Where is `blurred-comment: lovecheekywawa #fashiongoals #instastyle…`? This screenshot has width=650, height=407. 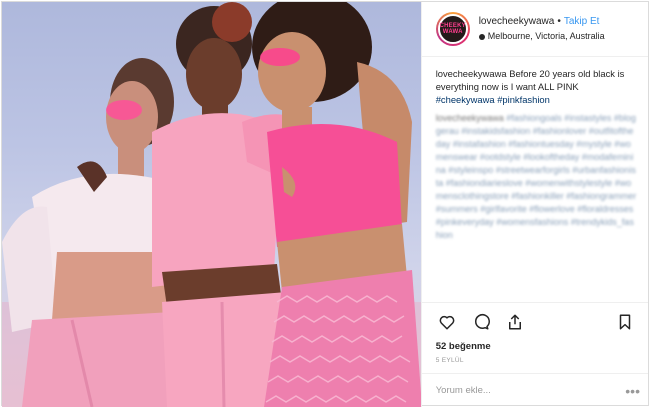
blurred-comment: lovecheekywawa #fashiongoals #instastyle… is located at coordinates (537, 177).